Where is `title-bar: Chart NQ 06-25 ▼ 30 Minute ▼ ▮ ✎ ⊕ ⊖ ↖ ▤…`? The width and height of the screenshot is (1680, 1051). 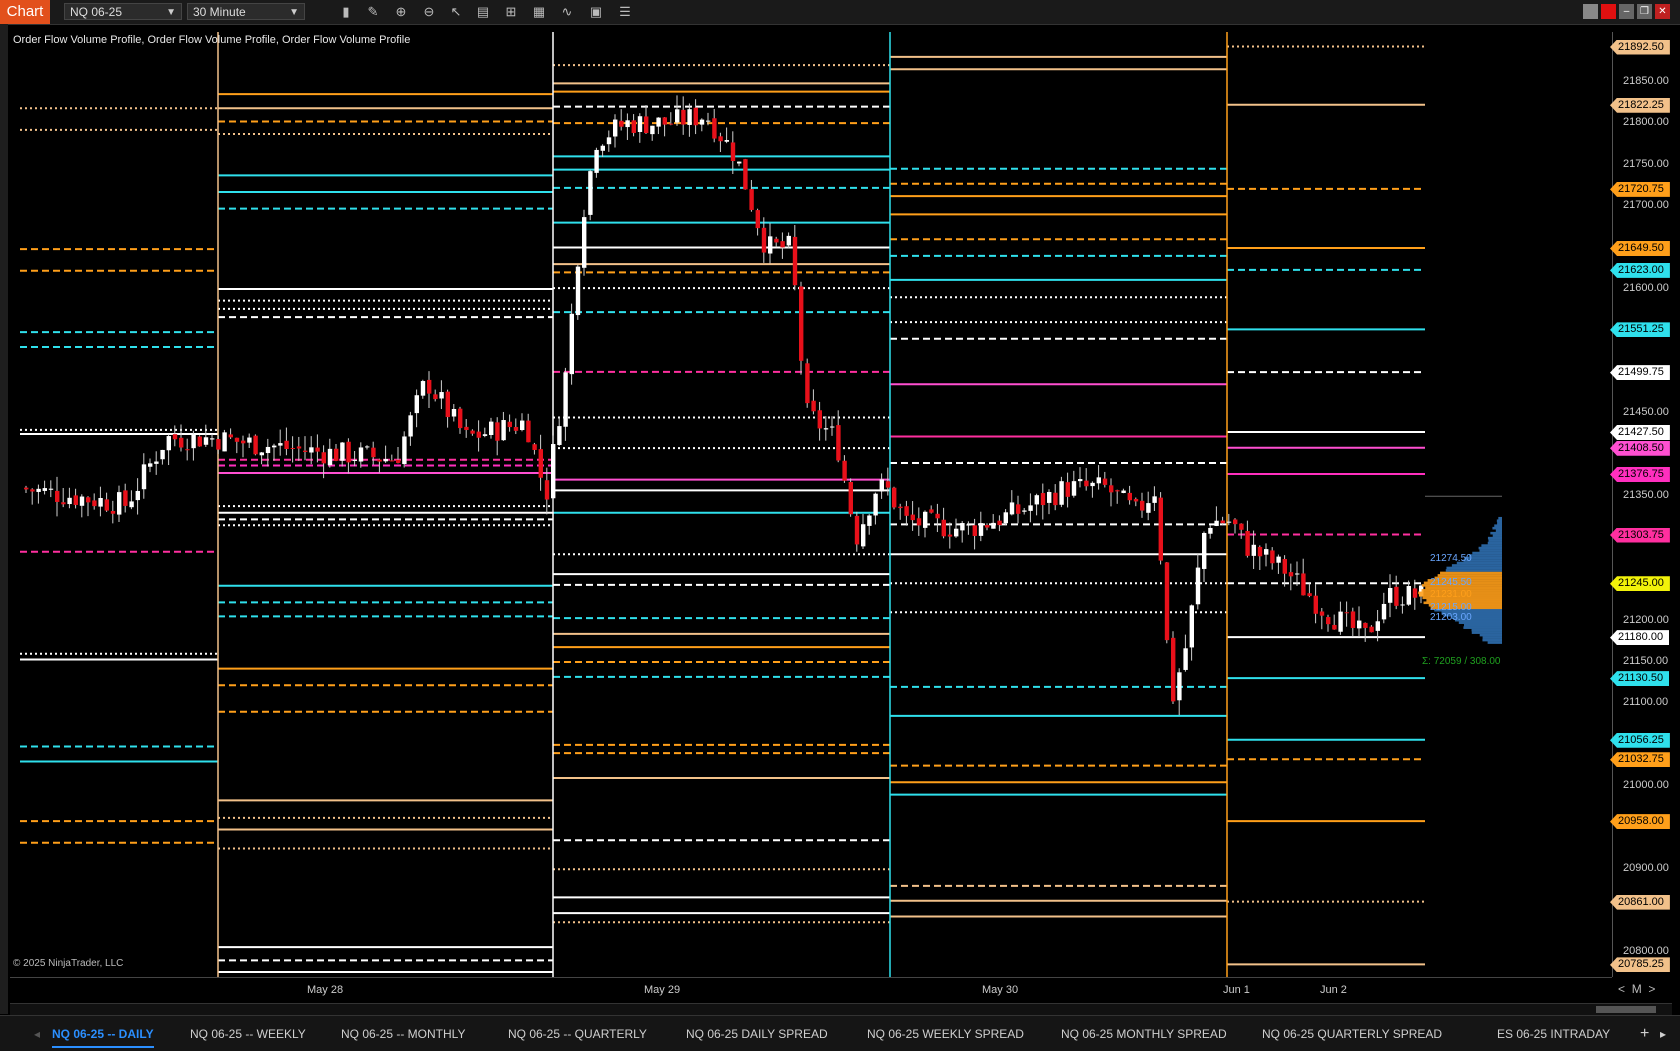 title-bar: Chart NQ 06-25 ▼ 30 Minute ▼ ▮ ✎ ⊕ ⊖ ↖ ▤… is located at coordinates (840, 12).